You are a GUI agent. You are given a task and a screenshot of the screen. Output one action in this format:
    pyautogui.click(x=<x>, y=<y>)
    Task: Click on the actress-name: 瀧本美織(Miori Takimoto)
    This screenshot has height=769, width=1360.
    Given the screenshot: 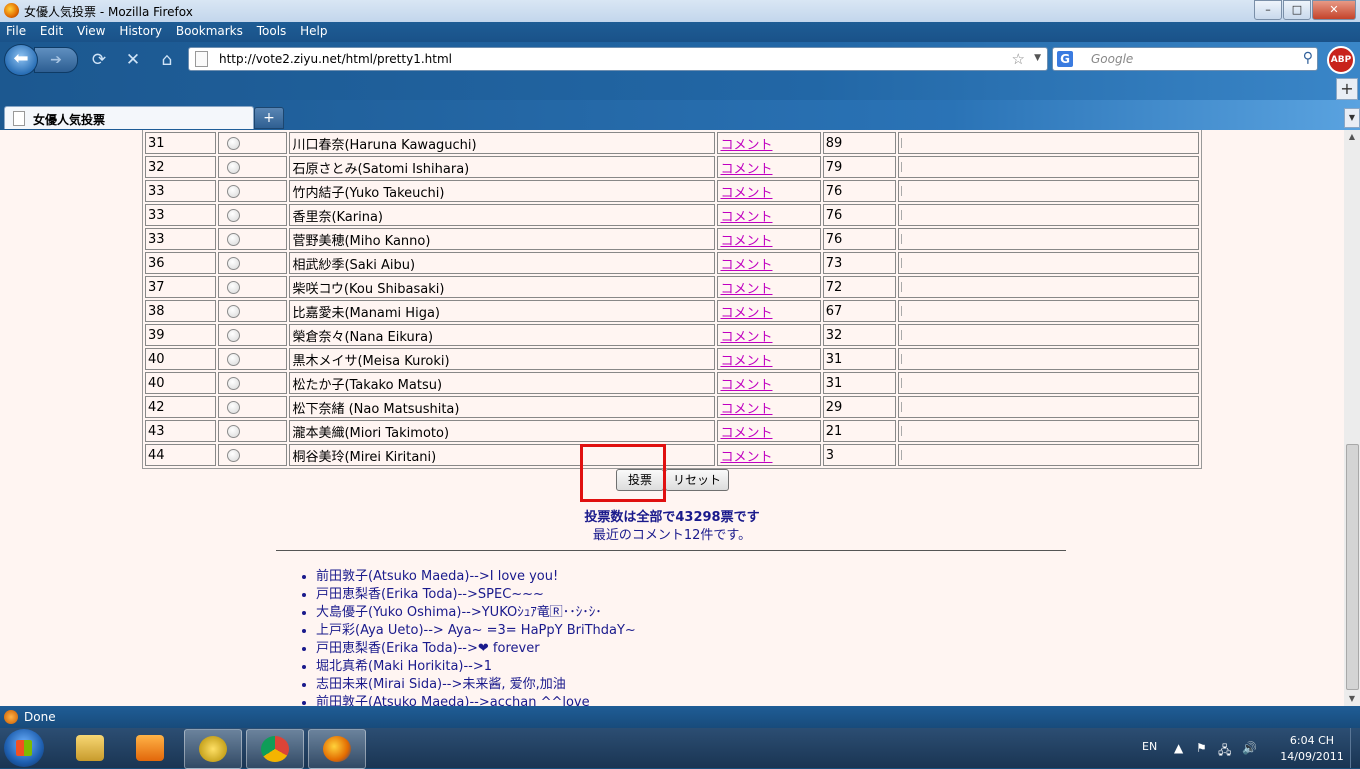 What is the action you would take?
    pyautogui.click(x=502, y=431)
    